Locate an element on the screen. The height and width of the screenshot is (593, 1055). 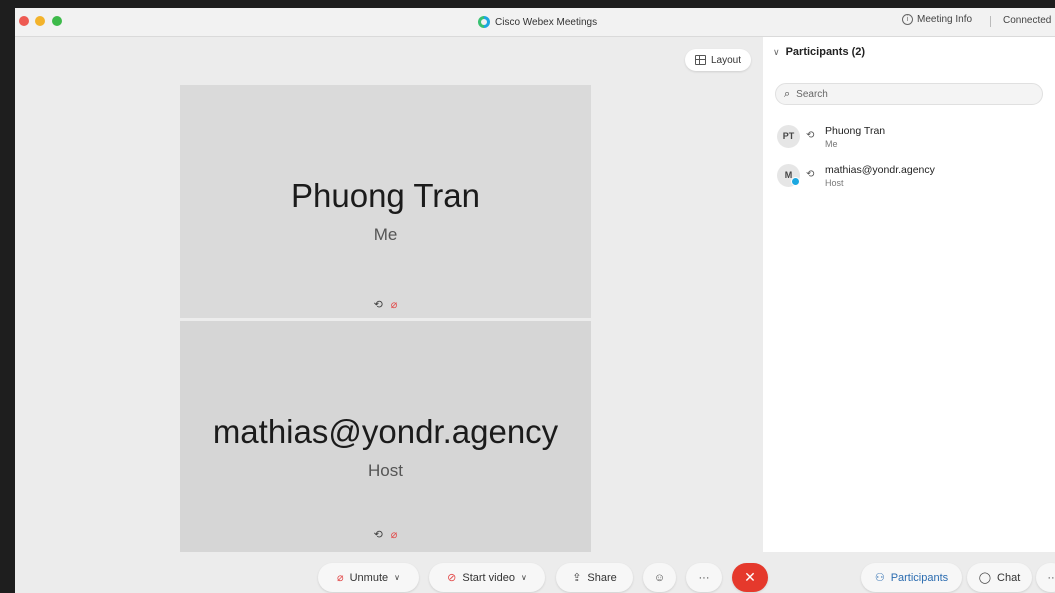
search-input is located at coordinates (896, 94).